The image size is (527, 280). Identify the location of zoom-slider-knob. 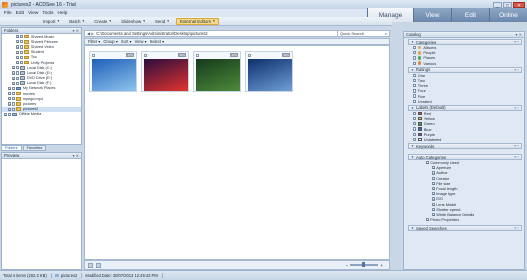
(364, 265).